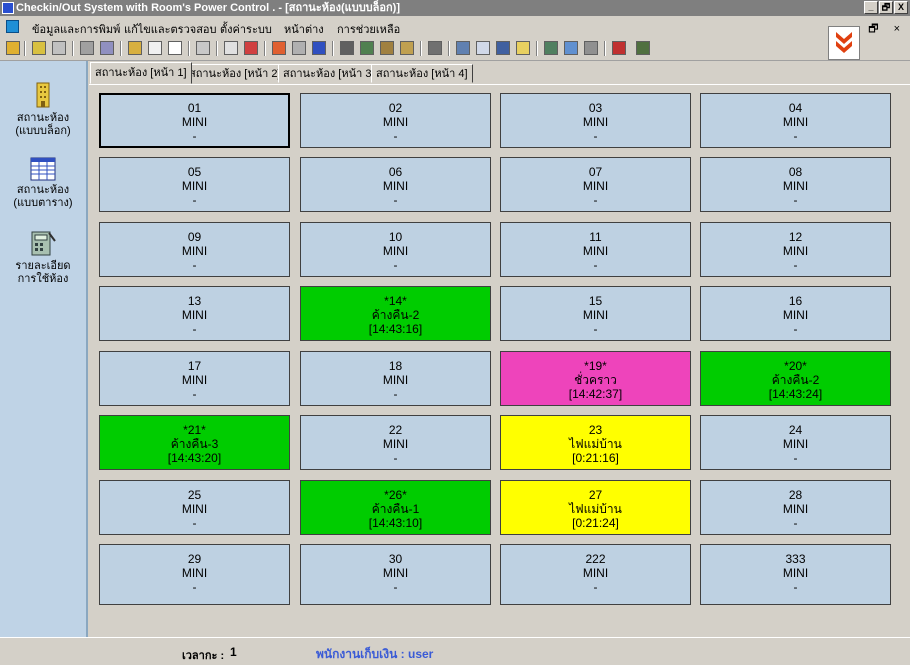 The image size is (910, 665). What do you see at coordinates (395, 120) in the screenshot?
I see `room-tile: 02 MINI -` at bounding box center [395, 120].